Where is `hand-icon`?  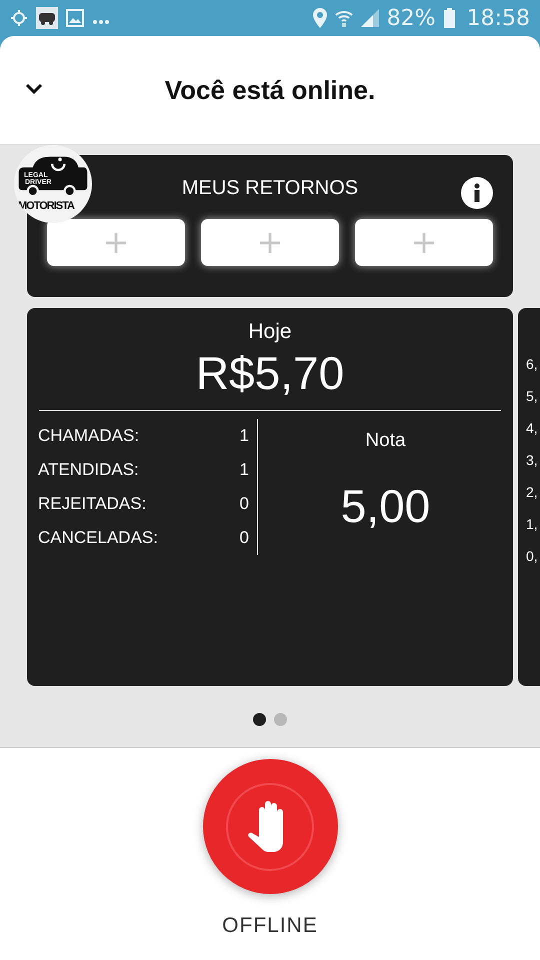 hand-icon is located at coordinates (270, 827).